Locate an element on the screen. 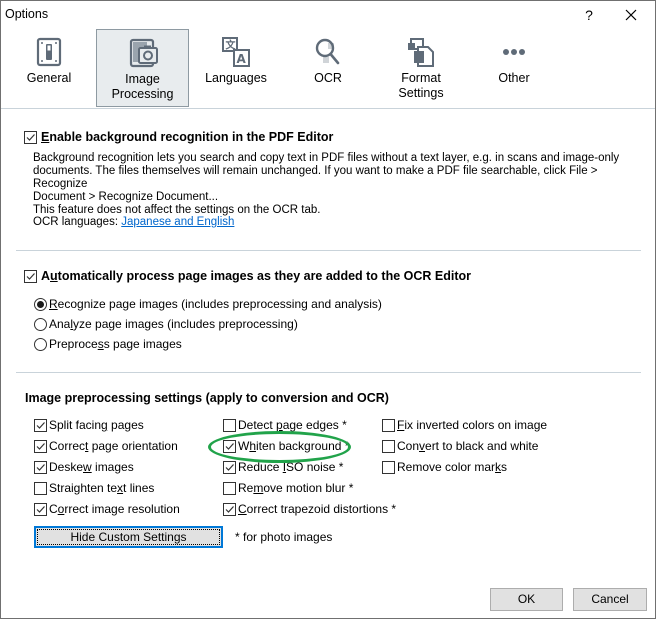  t: Preproce is located at coordinates (73, 344).